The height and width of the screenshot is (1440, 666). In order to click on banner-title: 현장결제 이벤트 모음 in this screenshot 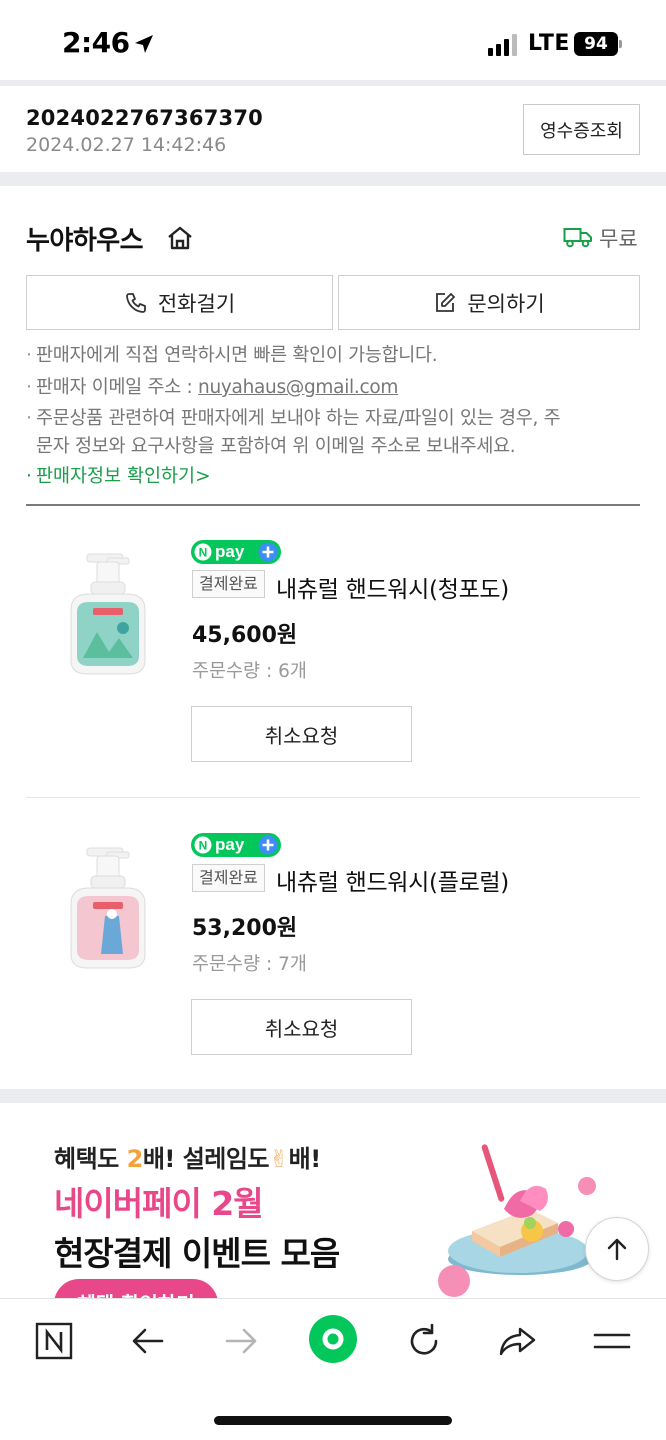, I will do `click(197, 1253)`.